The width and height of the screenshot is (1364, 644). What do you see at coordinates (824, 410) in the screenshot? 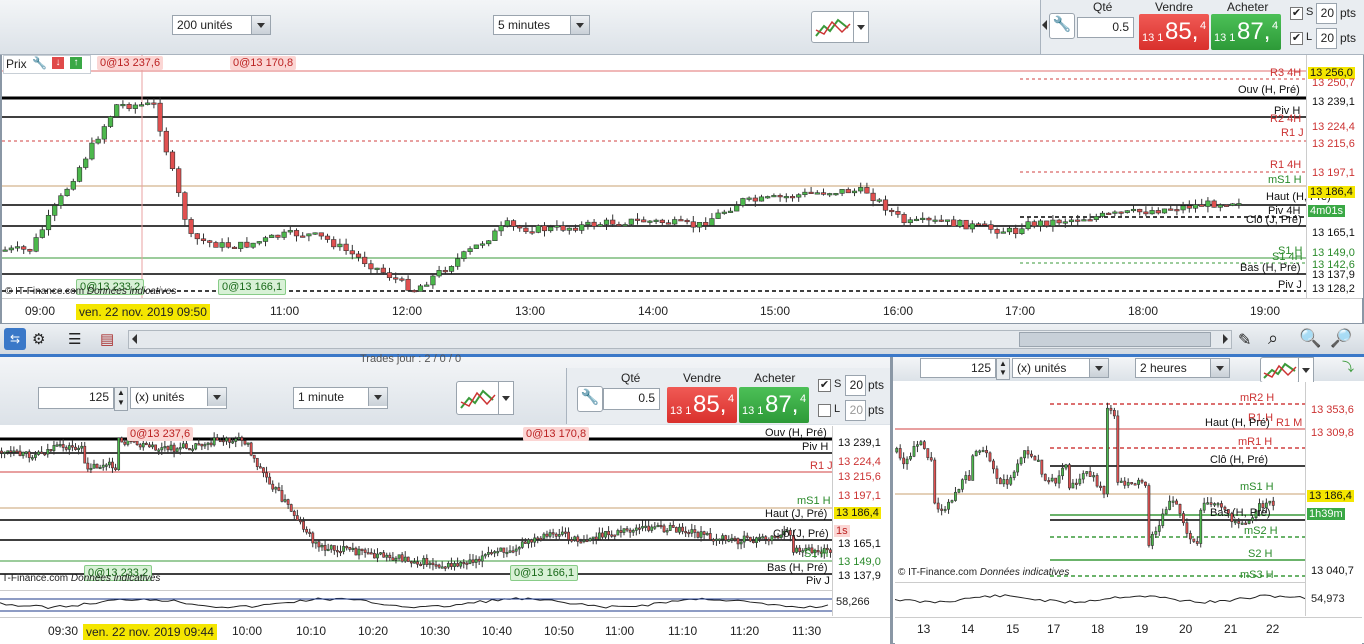
I see `bl-limit-checkbox` at bounding box center [824, 410].